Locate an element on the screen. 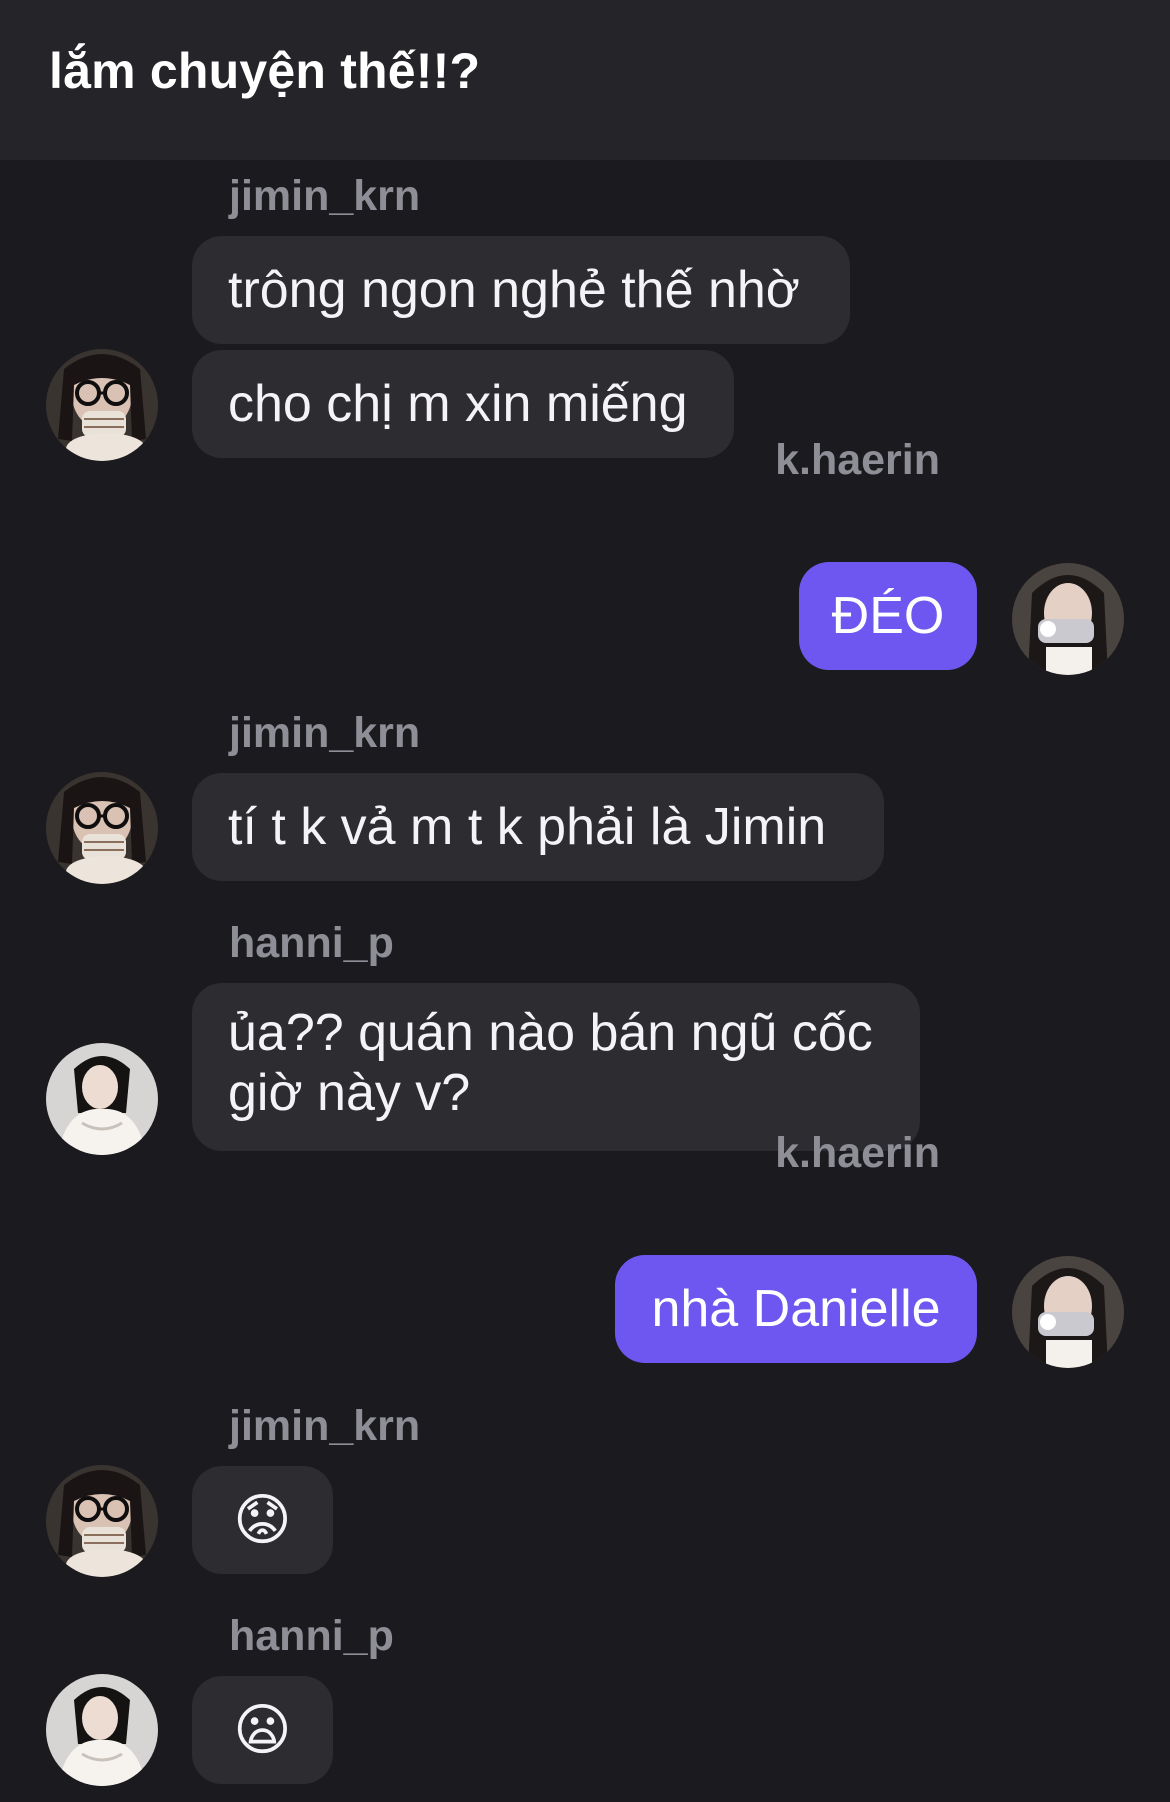 This screenshot has height=1802, width=1170. message-bubble-outgoing: ĐÉO is located at coordinates (888, 616).